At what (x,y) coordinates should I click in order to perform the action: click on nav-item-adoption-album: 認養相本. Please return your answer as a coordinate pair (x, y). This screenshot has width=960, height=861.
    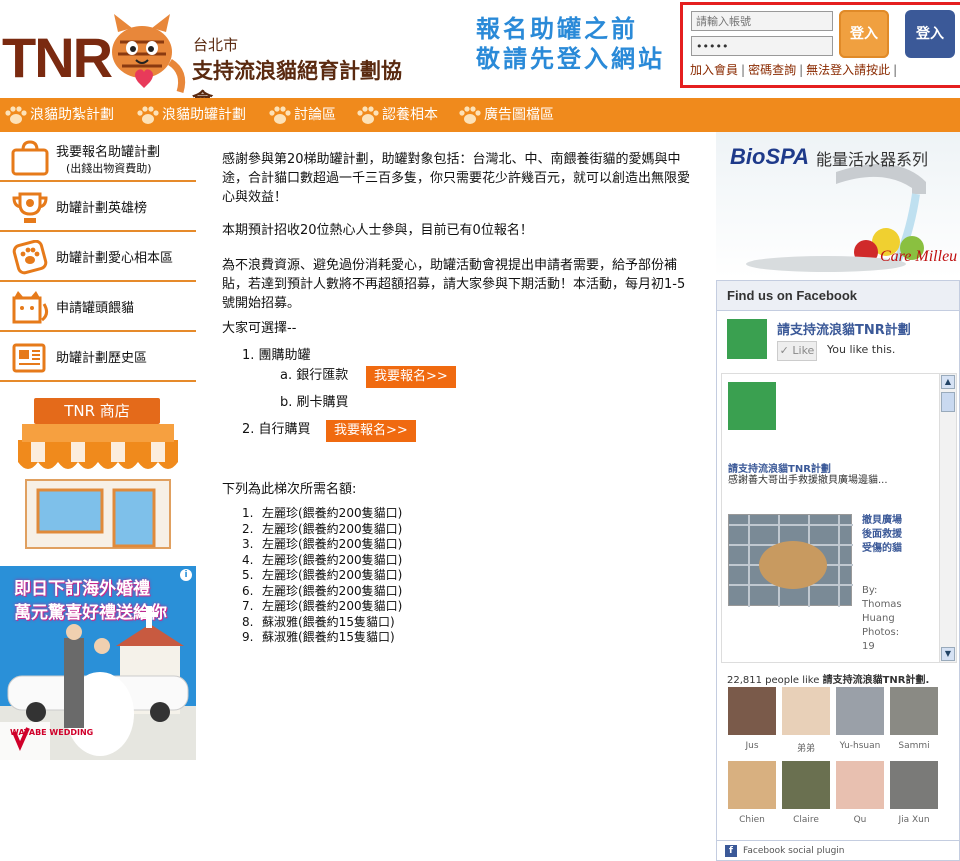
    Looking at the image, I should click on (397, 115).